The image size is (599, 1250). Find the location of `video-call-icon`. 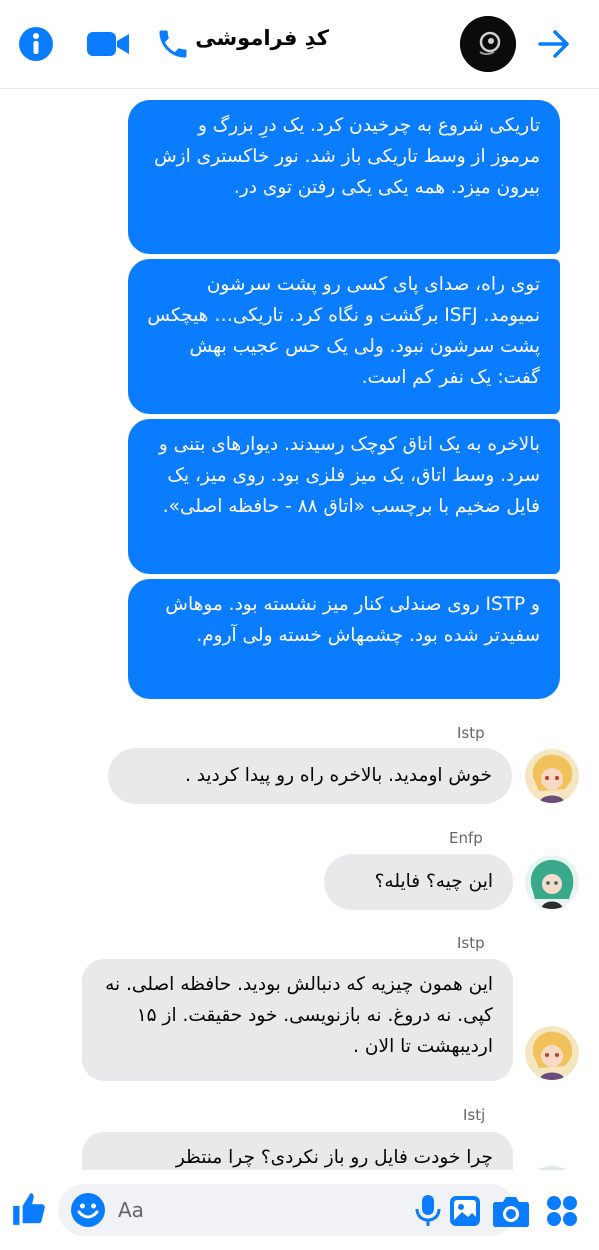

video-call-icon is located at coordinates (108, 44).